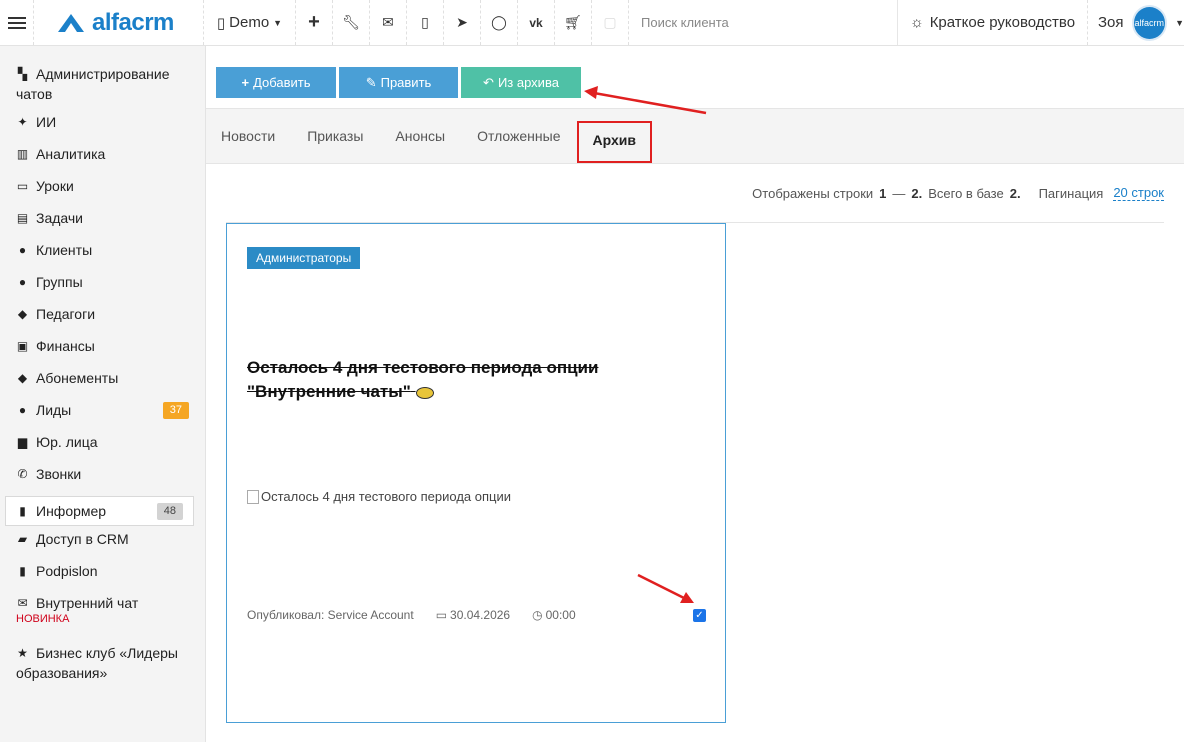  Describe the element at coordinates (82, 539) in the screenshot. I see `sidebar-item-label: Доступ в CRM` at that location.